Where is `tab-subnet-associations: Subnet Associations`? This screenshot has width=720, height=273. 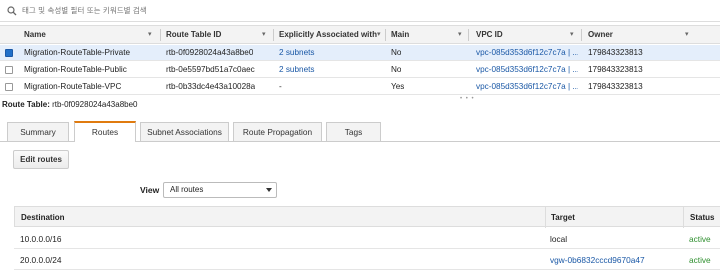 tab-subnet-associations: Subnet Associations is located at coordinates (184, 131).